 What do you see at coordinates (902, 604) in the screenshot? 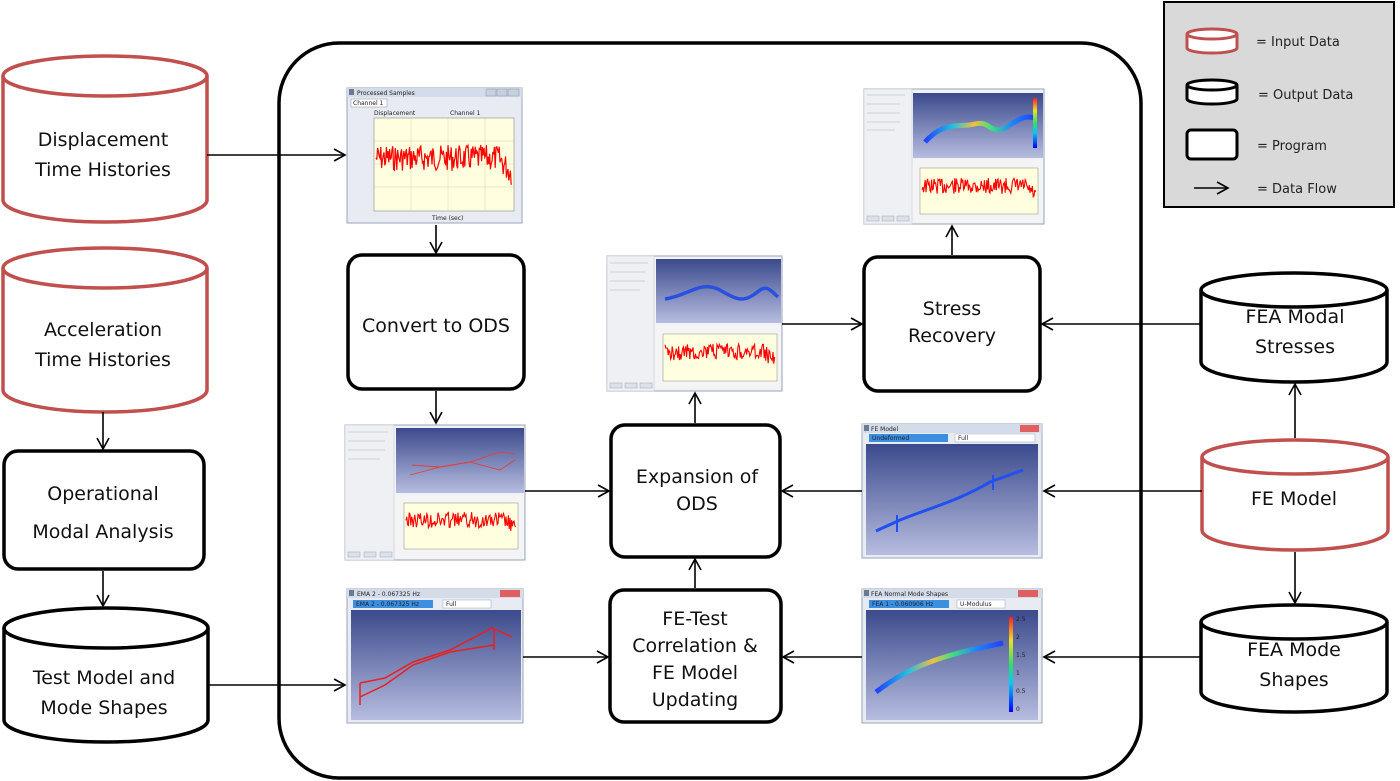
I see `fea-mode-value: FEA 1 - 0.060906 Hz` at bounding box center [902, 604].